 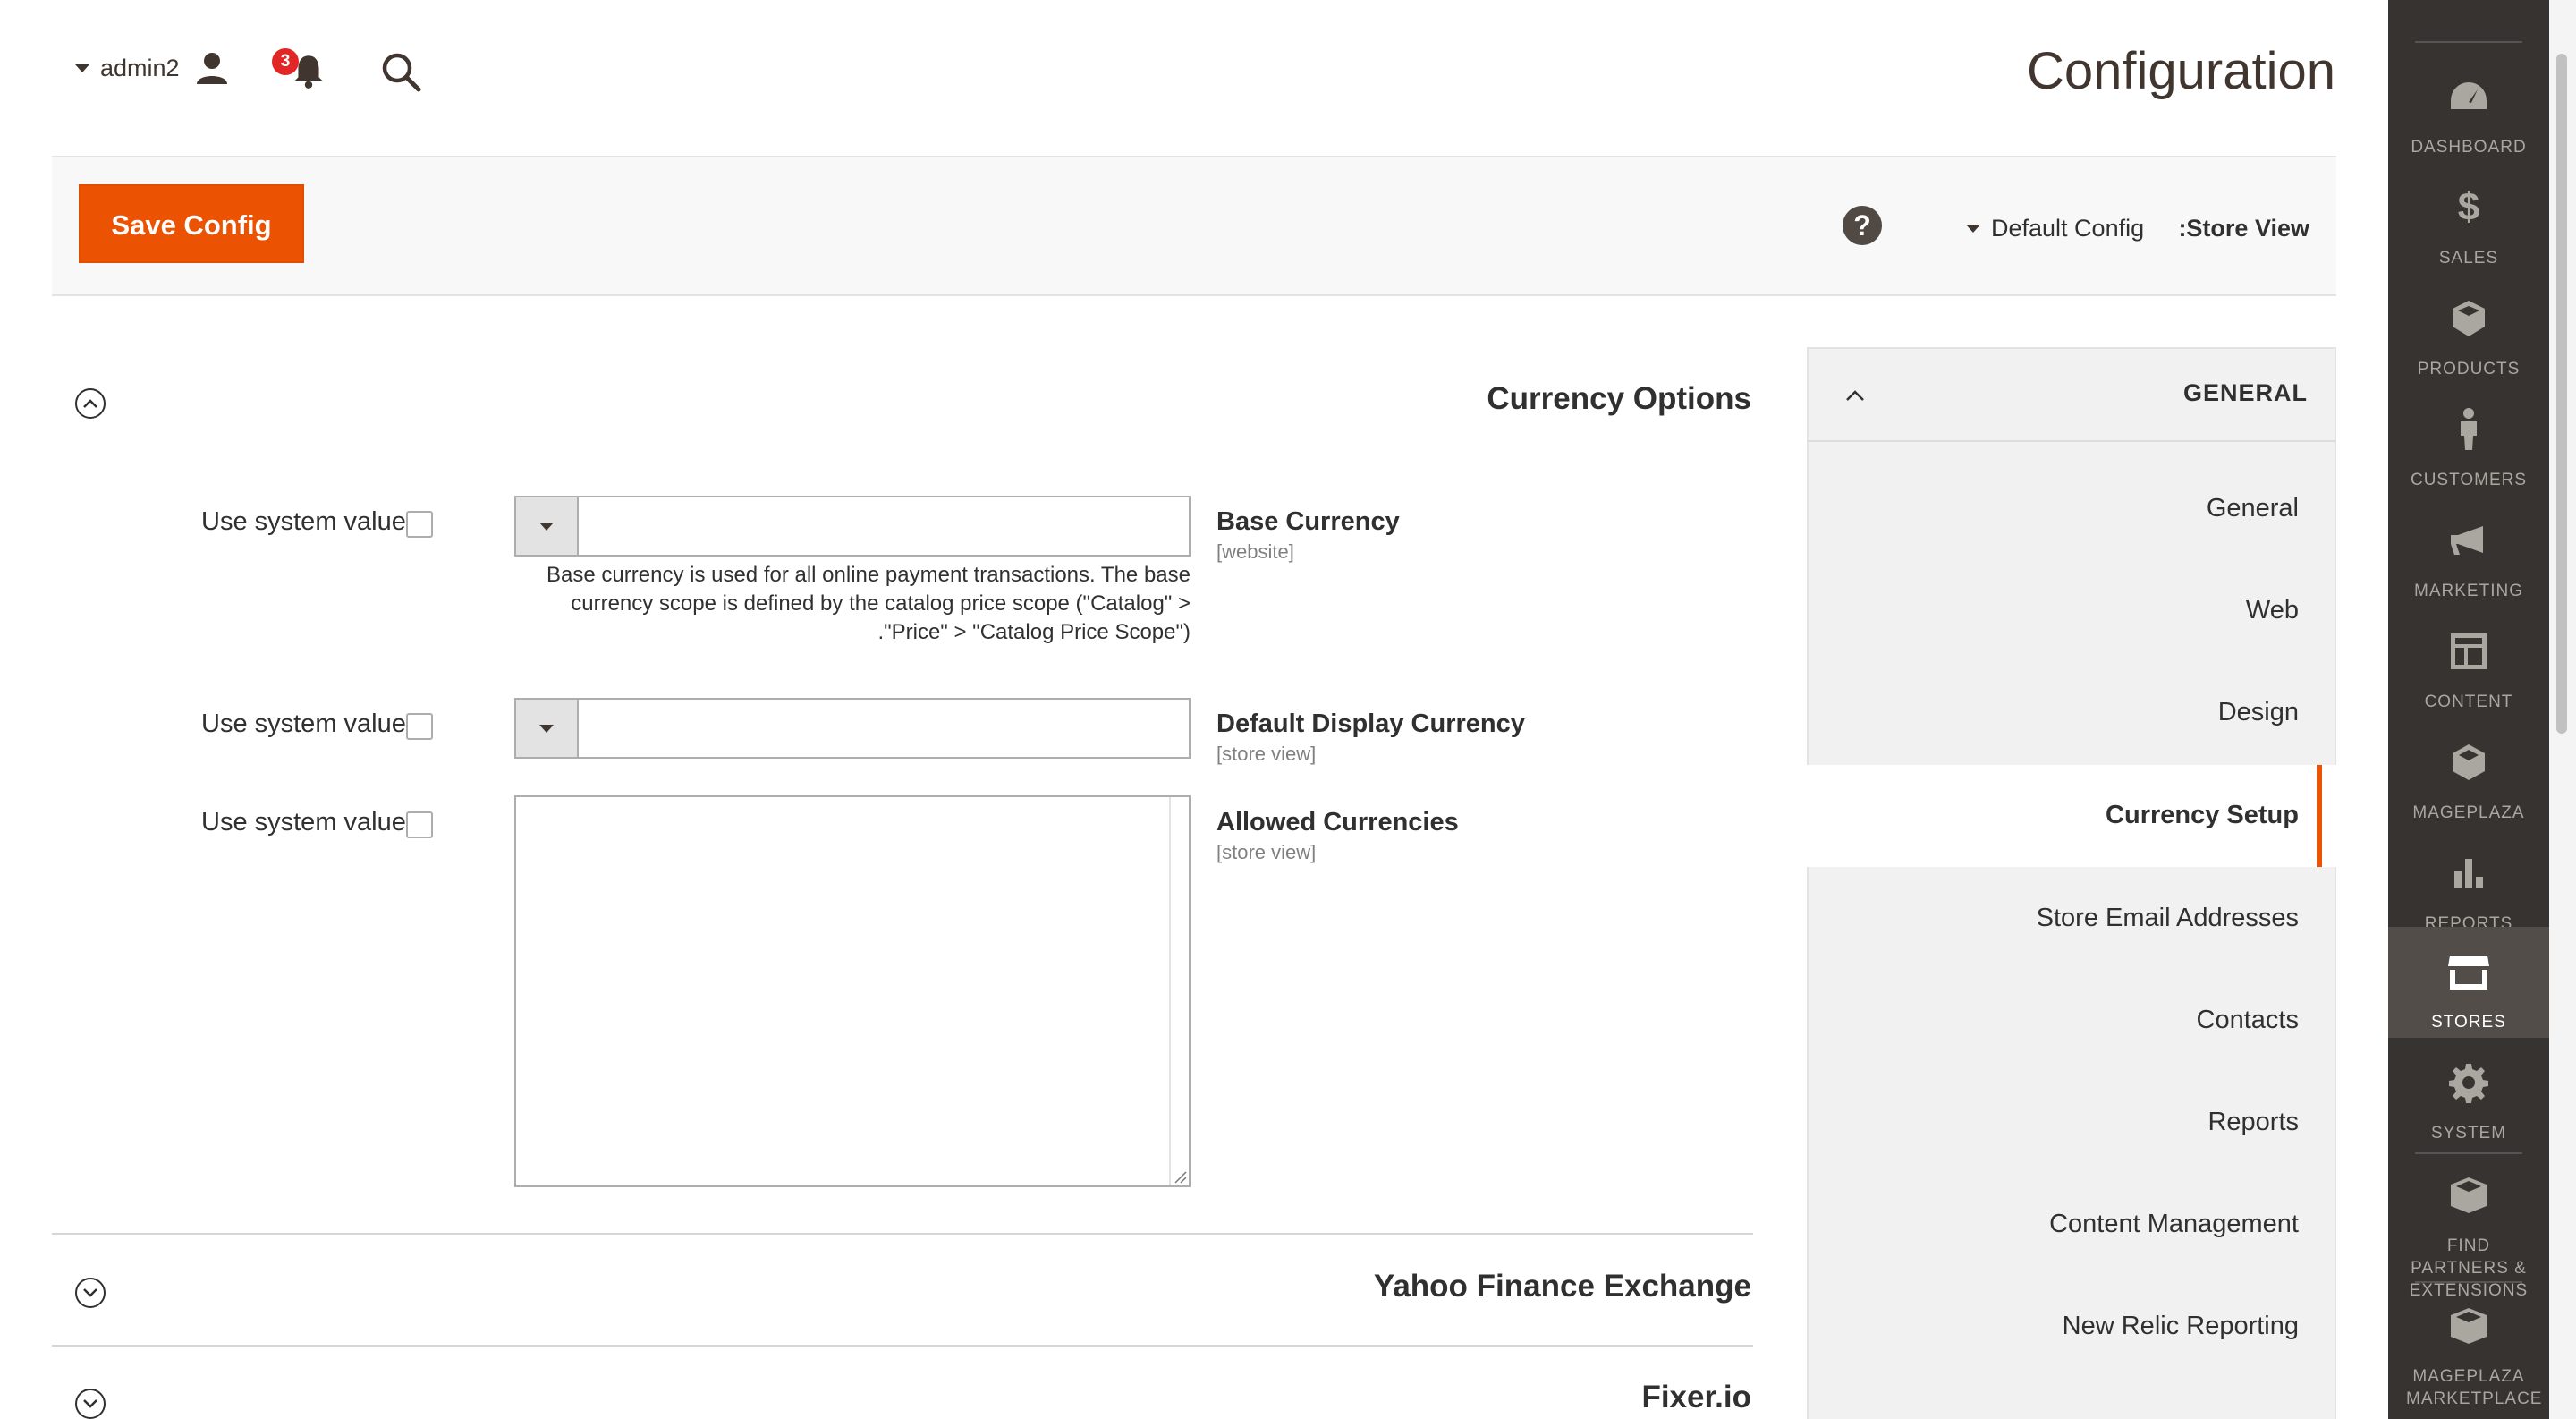 What do you see at coordinates (1855, 395) in the screenshot?
I see `chevron-up-icon` at bounding box center [1855, 395].